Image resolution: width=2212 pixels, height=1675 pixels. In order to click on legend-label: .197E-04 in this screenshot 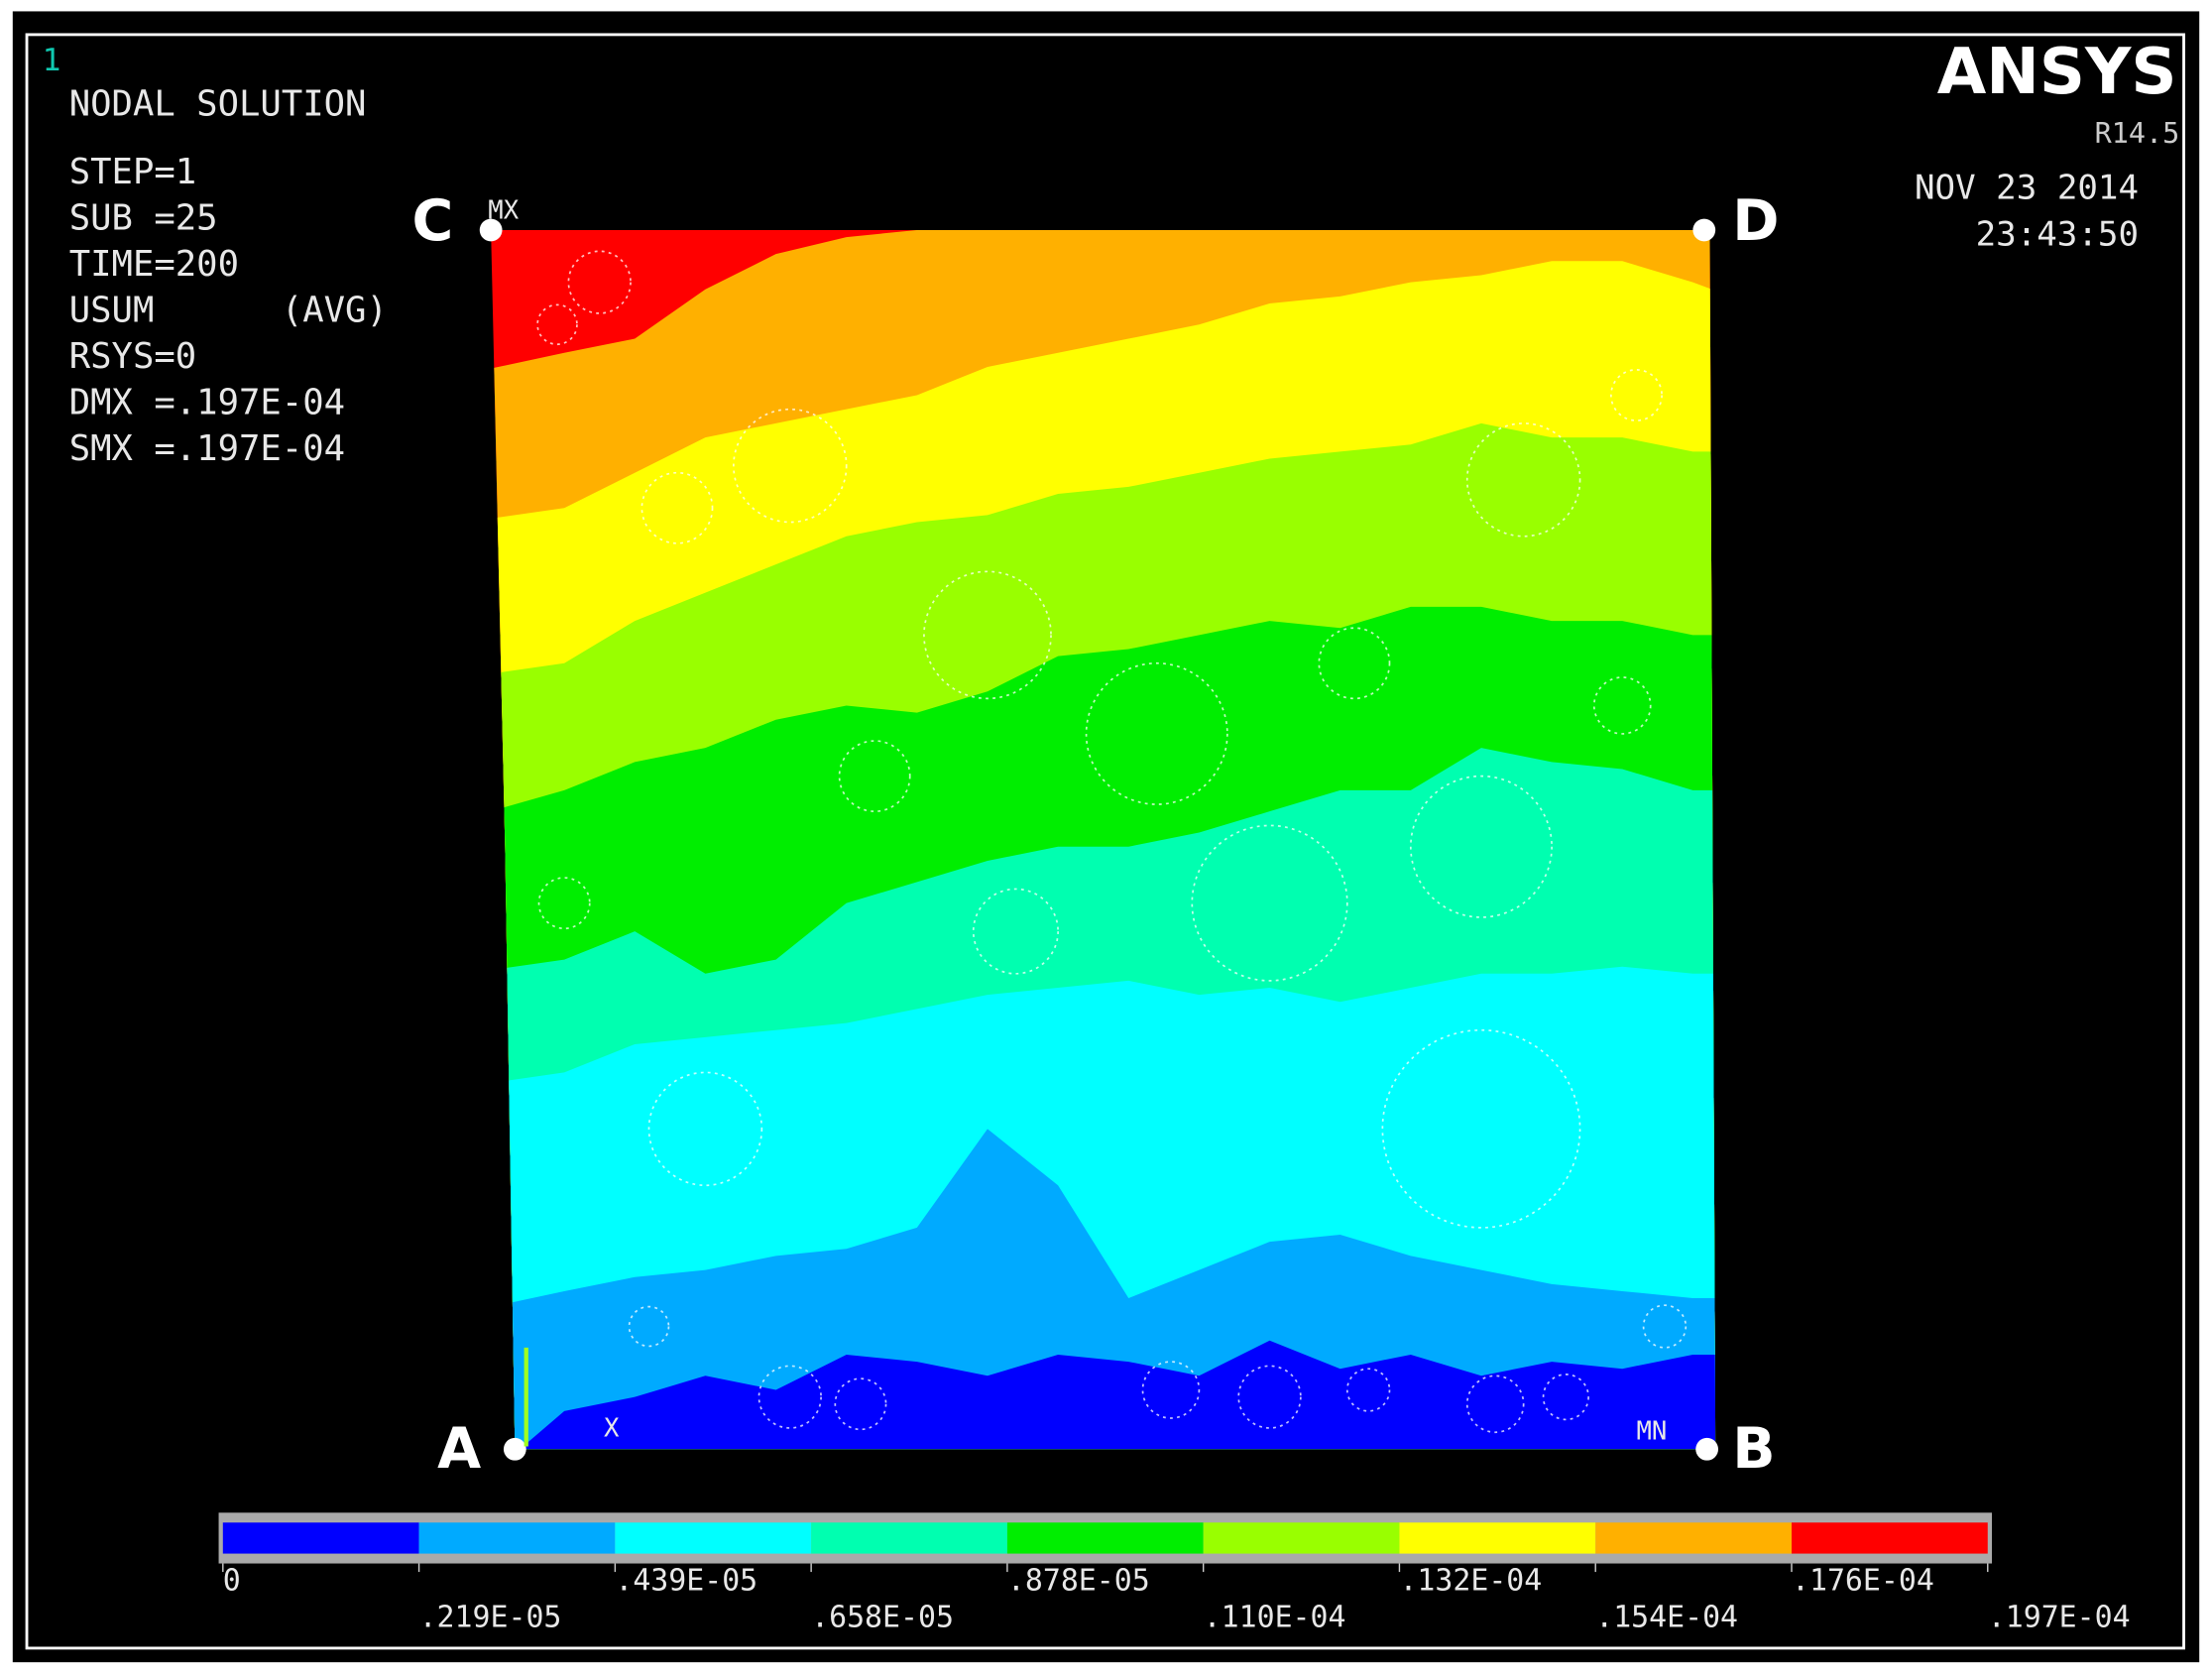, I will do `click(2059, 1618)`.